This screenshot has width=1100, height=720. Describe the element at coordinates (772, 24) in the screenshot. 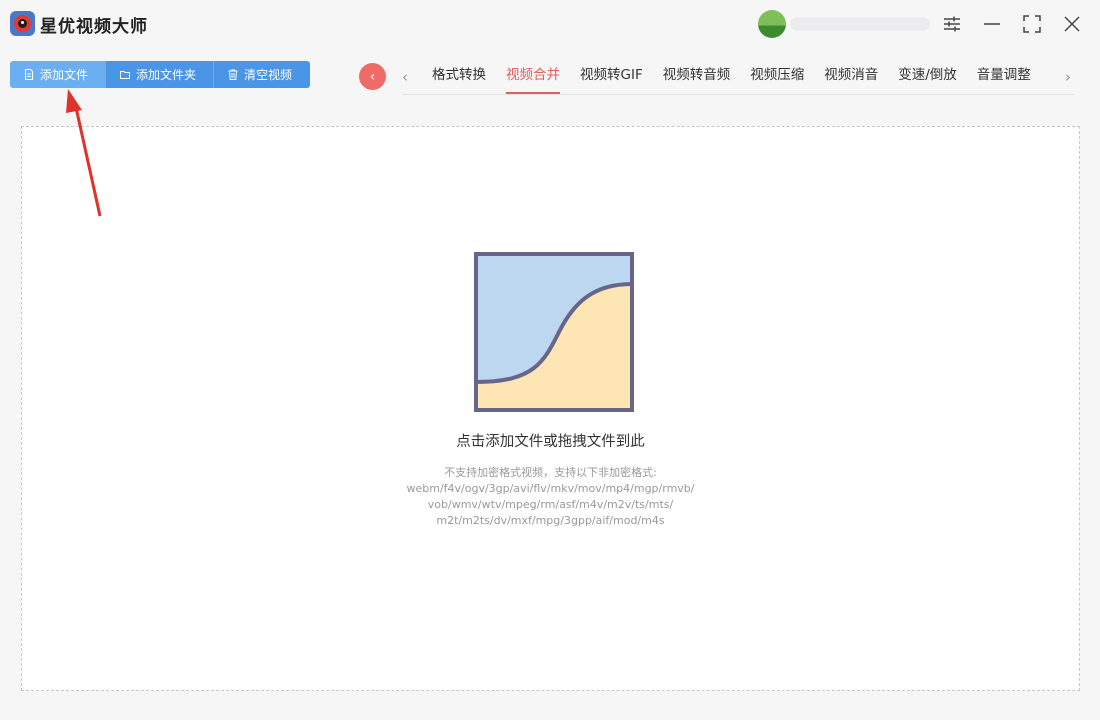

I see `user-avatar` at that location.